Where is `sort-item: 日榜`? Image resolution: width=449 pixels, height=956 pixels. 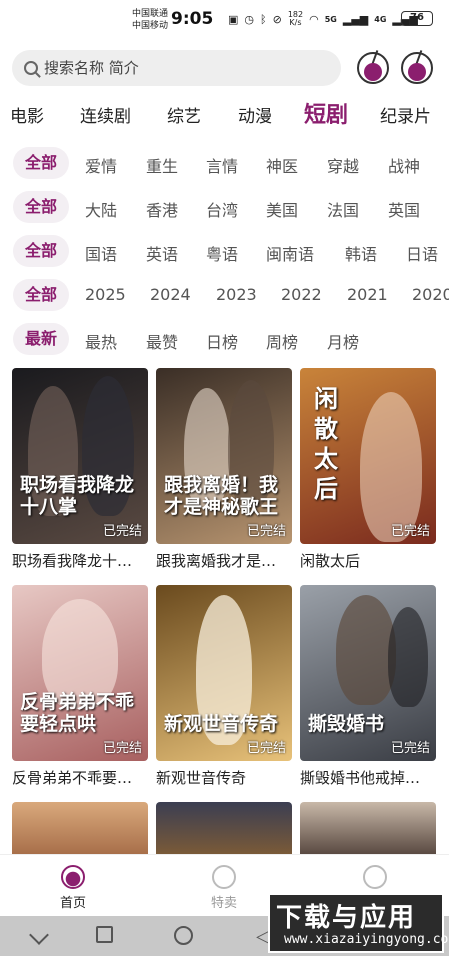 sort-item: 日榜 is located at coordinates (222, 341).